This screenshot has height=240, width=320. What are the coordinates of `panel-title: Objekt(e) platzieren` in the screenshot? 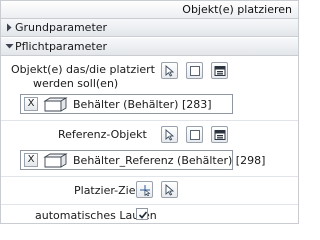 It's located at (237, 9).